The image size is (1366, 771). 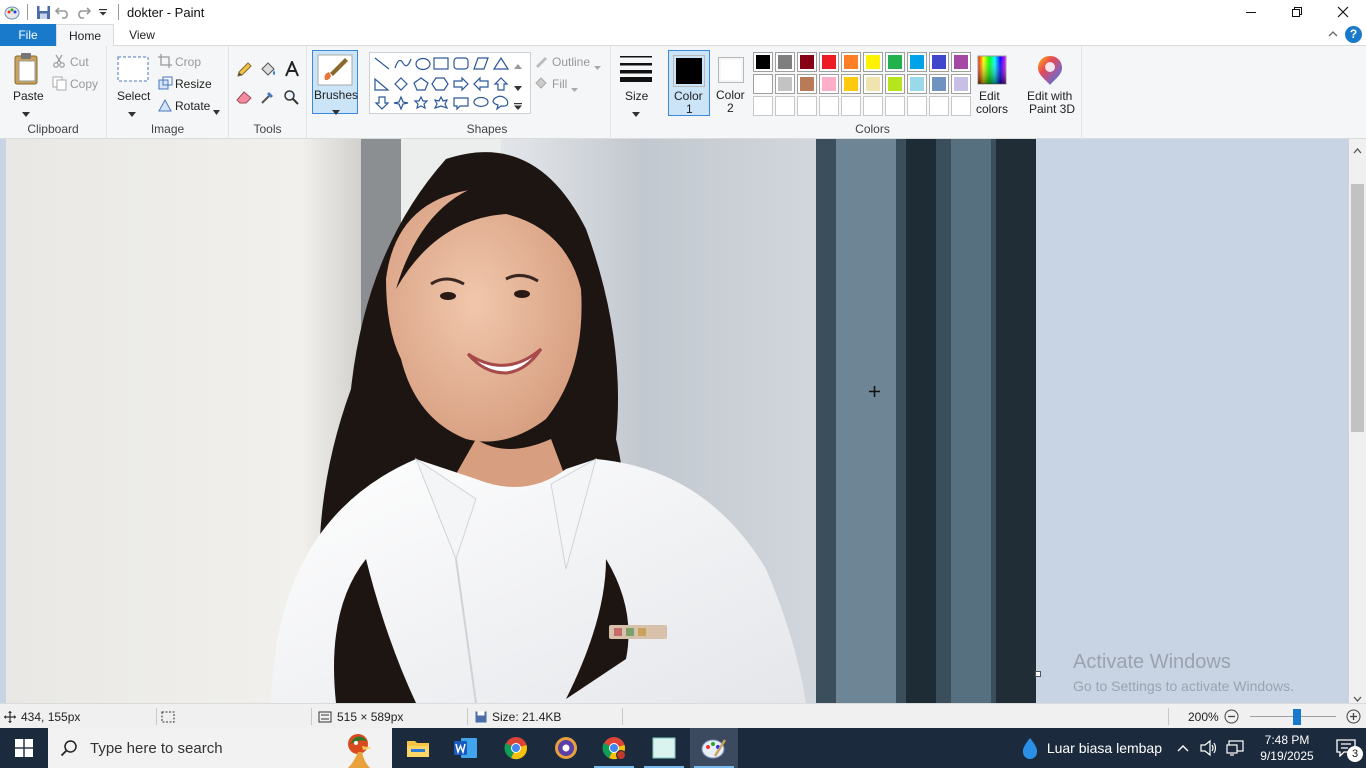 I want to click on shapes-scroll-up-icon, so click(x=518, y=65).